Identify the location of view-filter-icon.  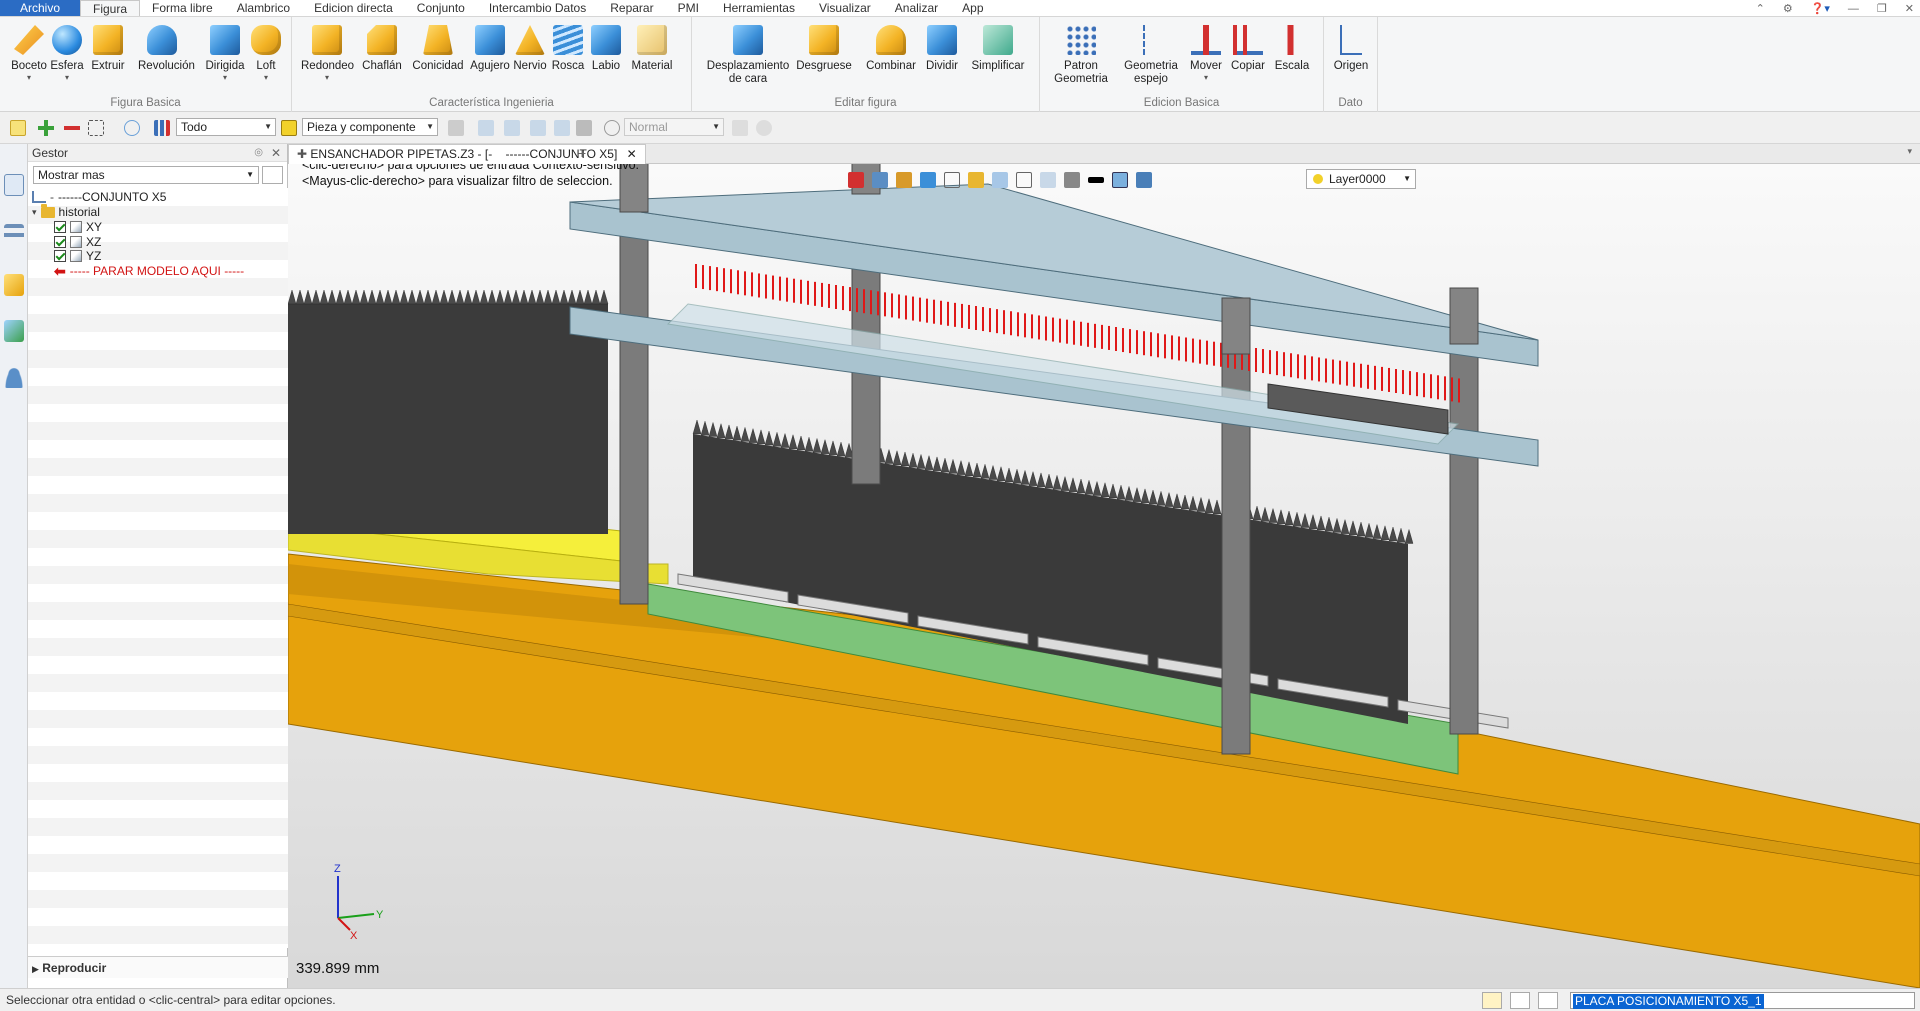
(1072, 180).